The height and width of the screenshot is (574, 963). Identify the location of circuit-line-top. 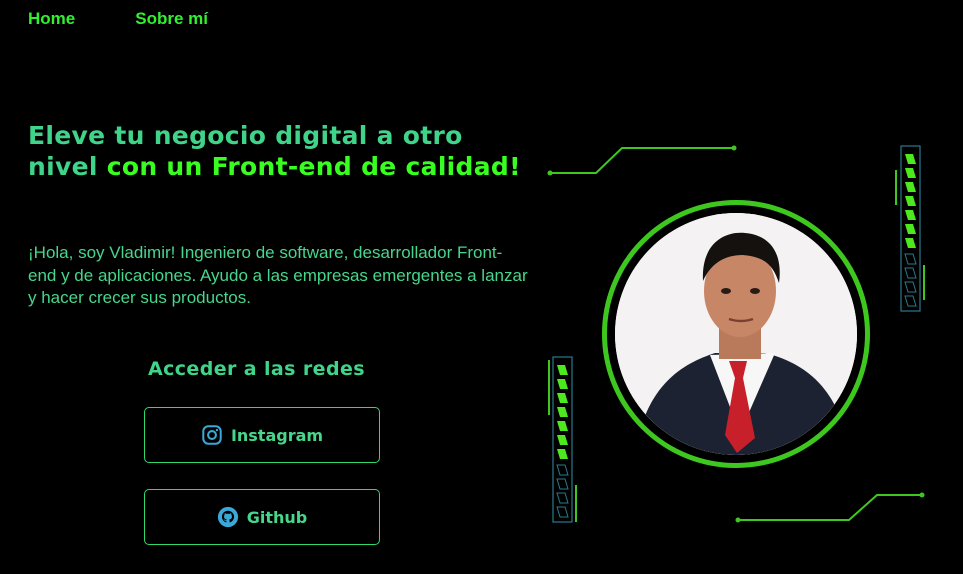
(642, 160).